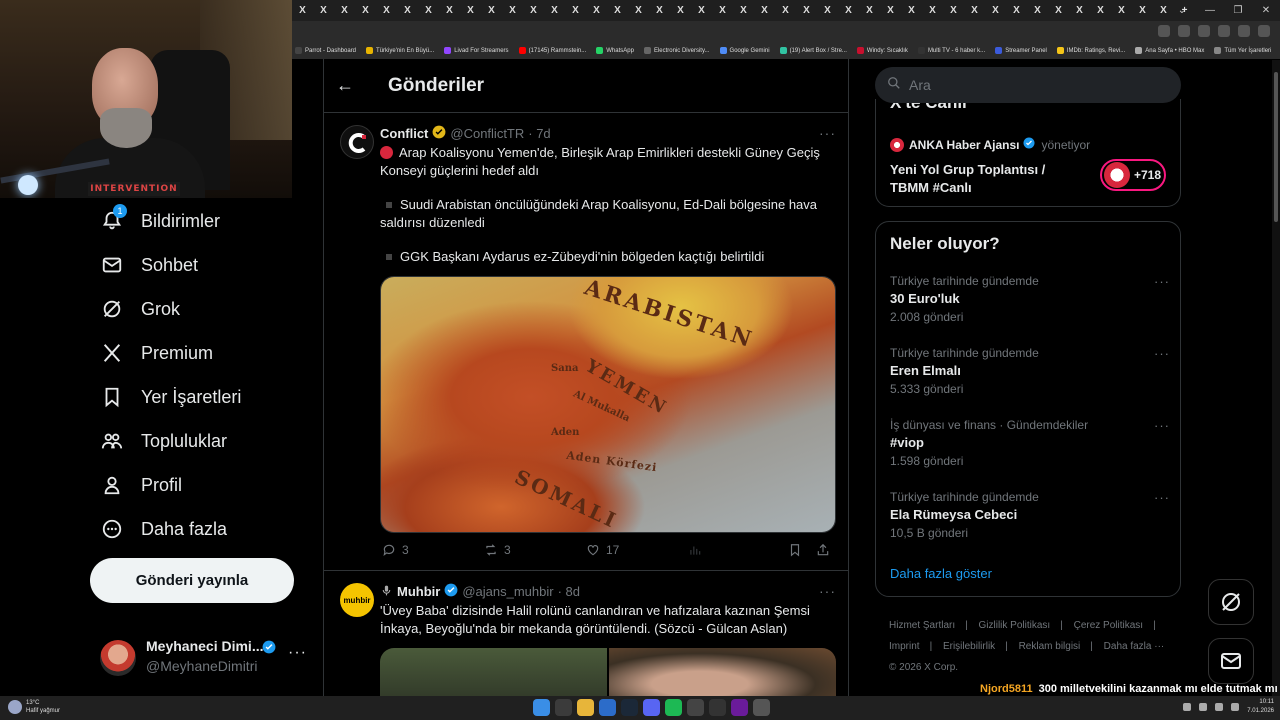 Image resolution: width=1280 pixels, height=720 pixels. Describe the element at coordinates (990, 144) in the screenshot. I see `live-source: ANKA Haber Ajansı yönetiyor` at that location.